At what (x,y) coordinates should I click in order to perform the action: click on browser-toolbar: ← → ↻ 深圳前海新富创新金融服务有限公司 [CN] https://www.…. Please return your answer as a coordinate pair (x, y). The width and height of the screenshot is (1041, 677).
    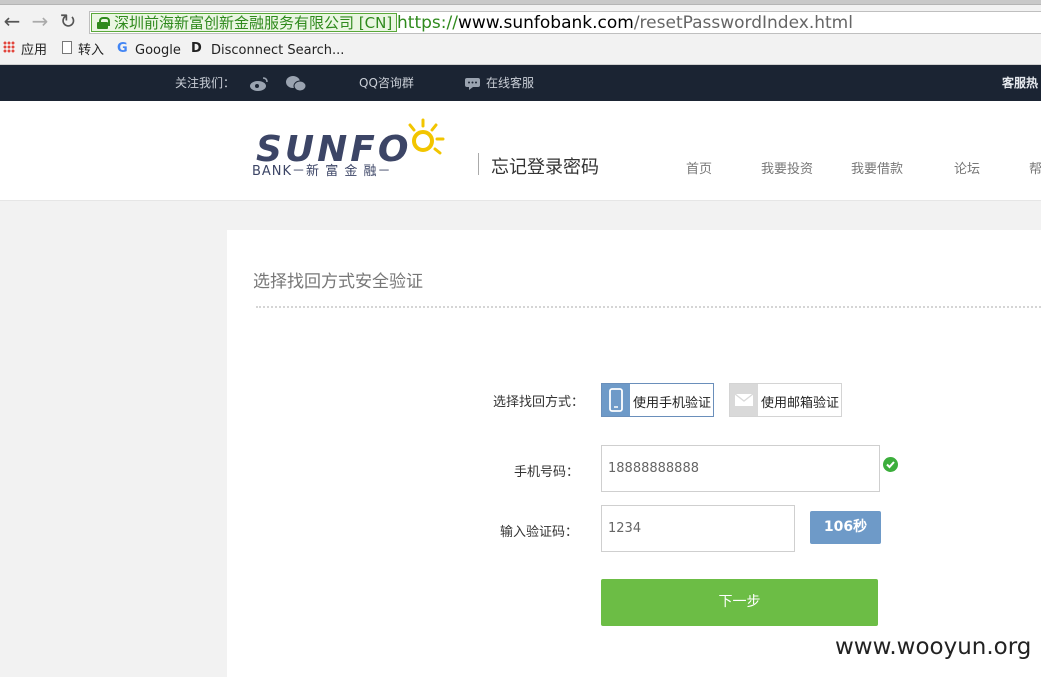
    Looking at the image, I should click on (520, 21).